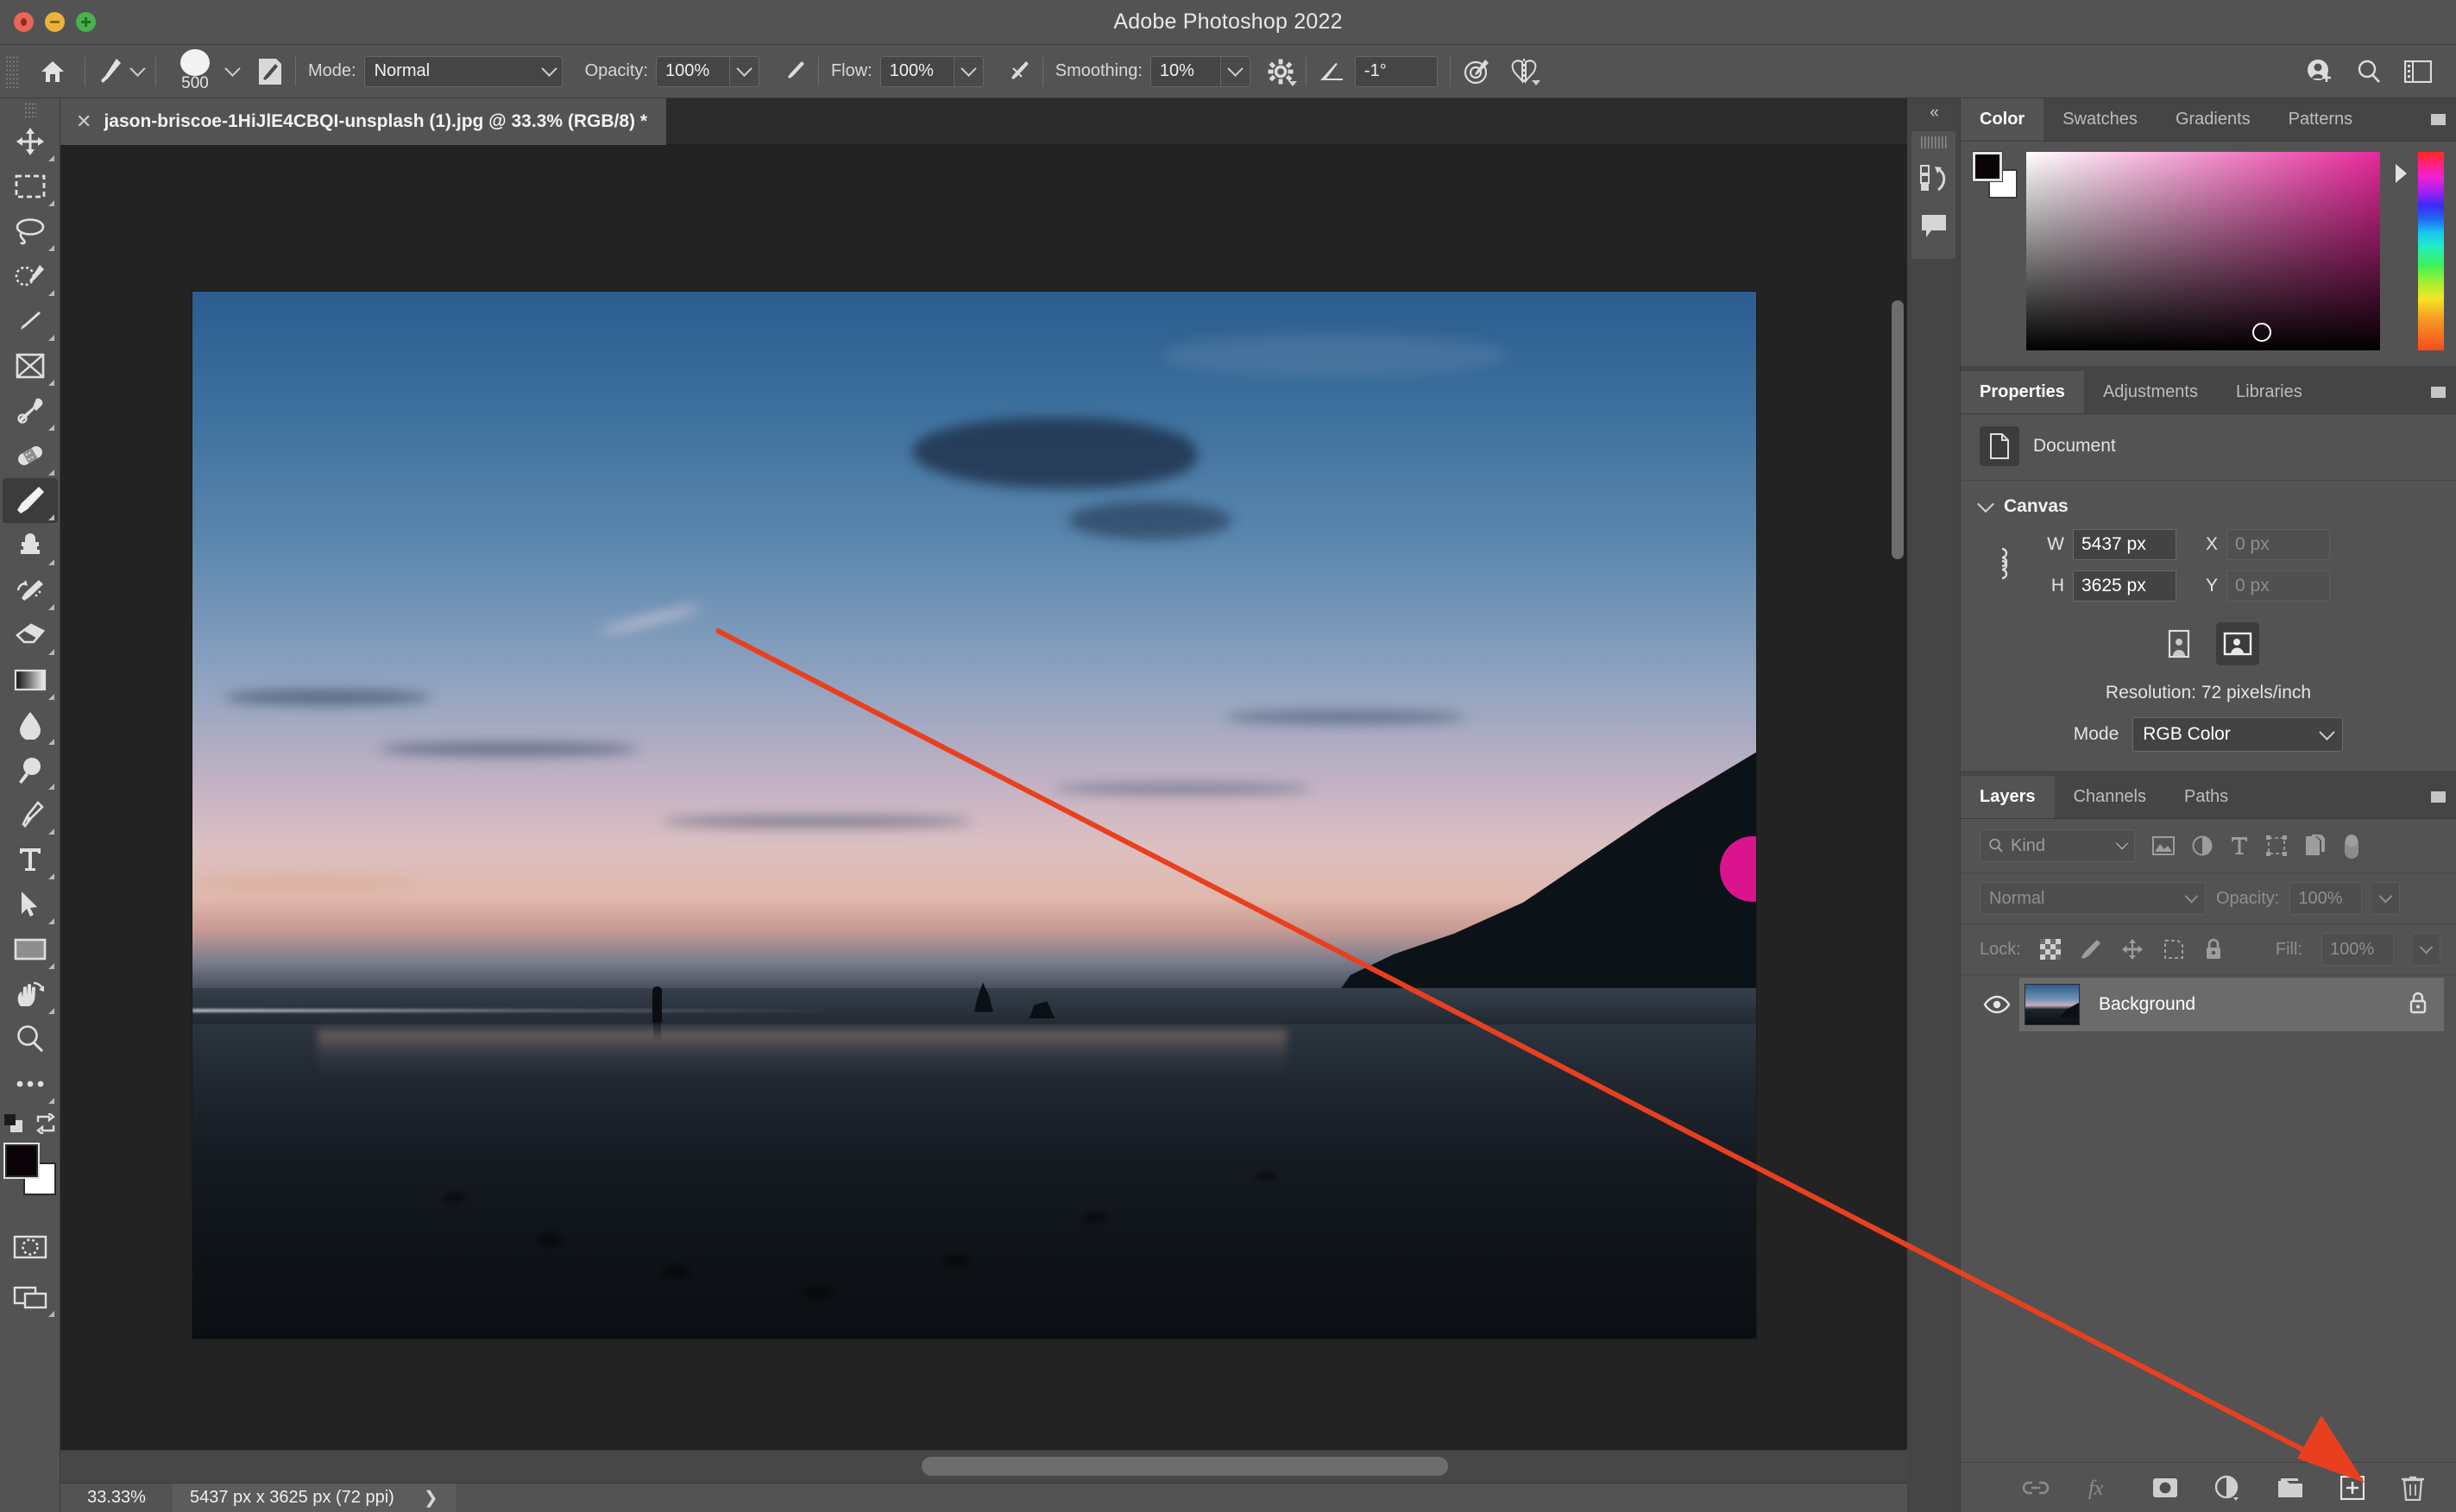 This screenshot has width=2456, height=1512. Describe the element at coordinates (1396, 71) in the screenshot. I see `brush-angle-input: -1°` at that location.